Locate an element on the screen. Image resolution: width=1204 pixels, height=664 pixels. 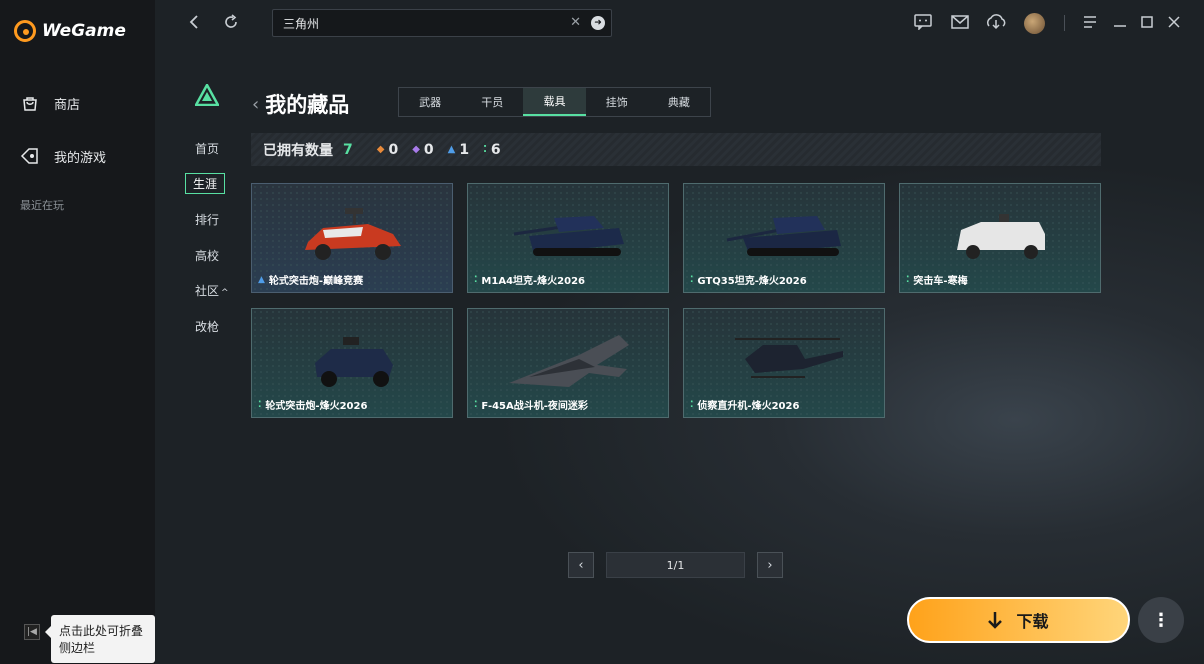
shop-bag-icon is located at coordinates (30, 103).